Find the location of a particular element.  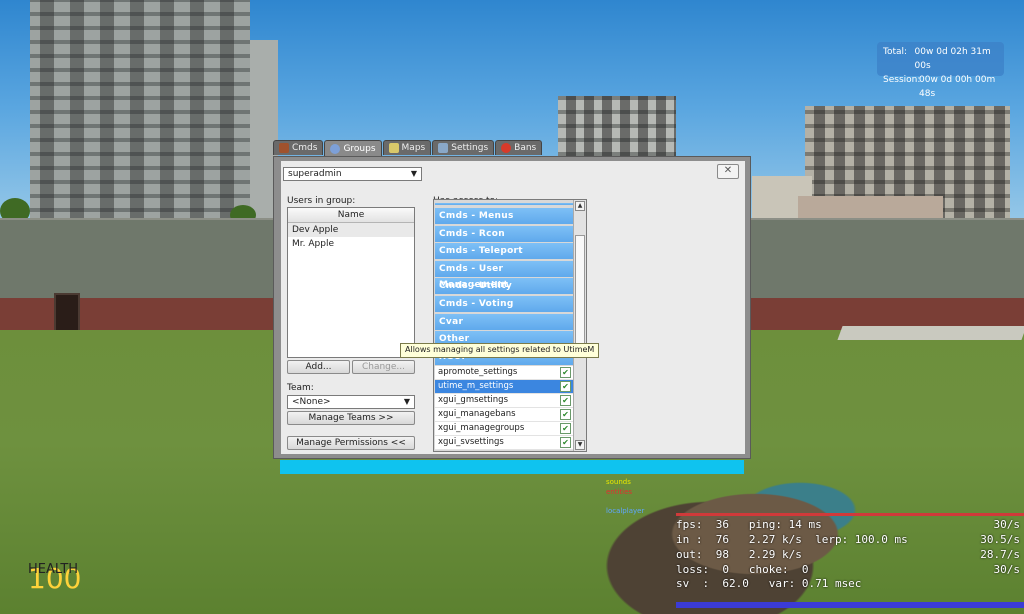

scroll-thumb is located at coordinates (580, 295).